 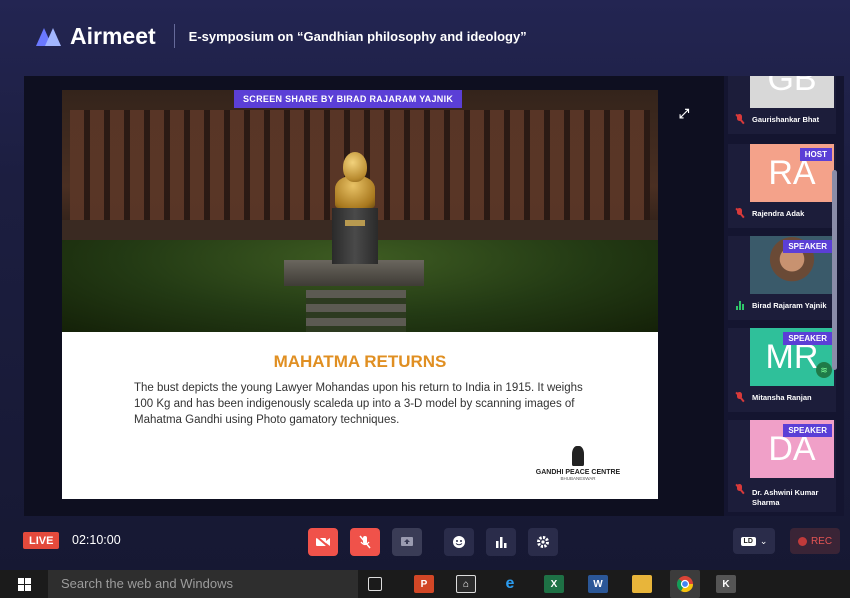 What do you see at coordinates (96, 540) in the screenshot?
I see `session-timer: 02:10:00` at bounding box center [96, 540].